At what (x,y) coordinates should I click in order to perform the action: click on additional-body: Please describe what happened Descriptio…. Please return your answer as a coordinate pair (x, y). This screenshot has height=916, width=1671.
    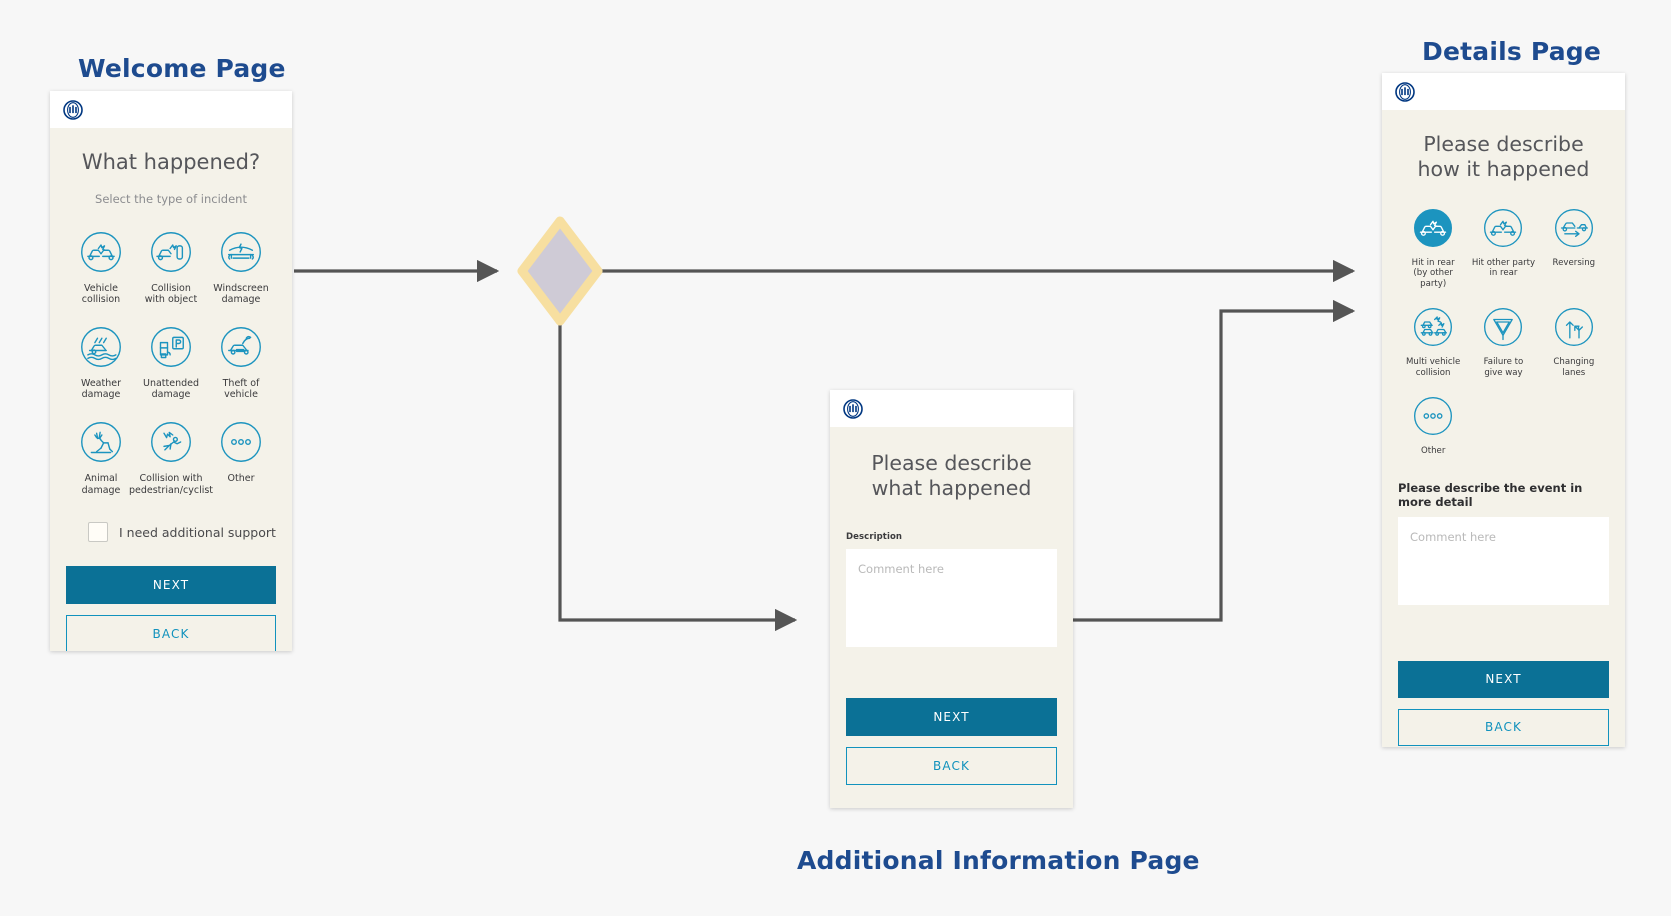
    Looking at the image, I should click on (951, 614).